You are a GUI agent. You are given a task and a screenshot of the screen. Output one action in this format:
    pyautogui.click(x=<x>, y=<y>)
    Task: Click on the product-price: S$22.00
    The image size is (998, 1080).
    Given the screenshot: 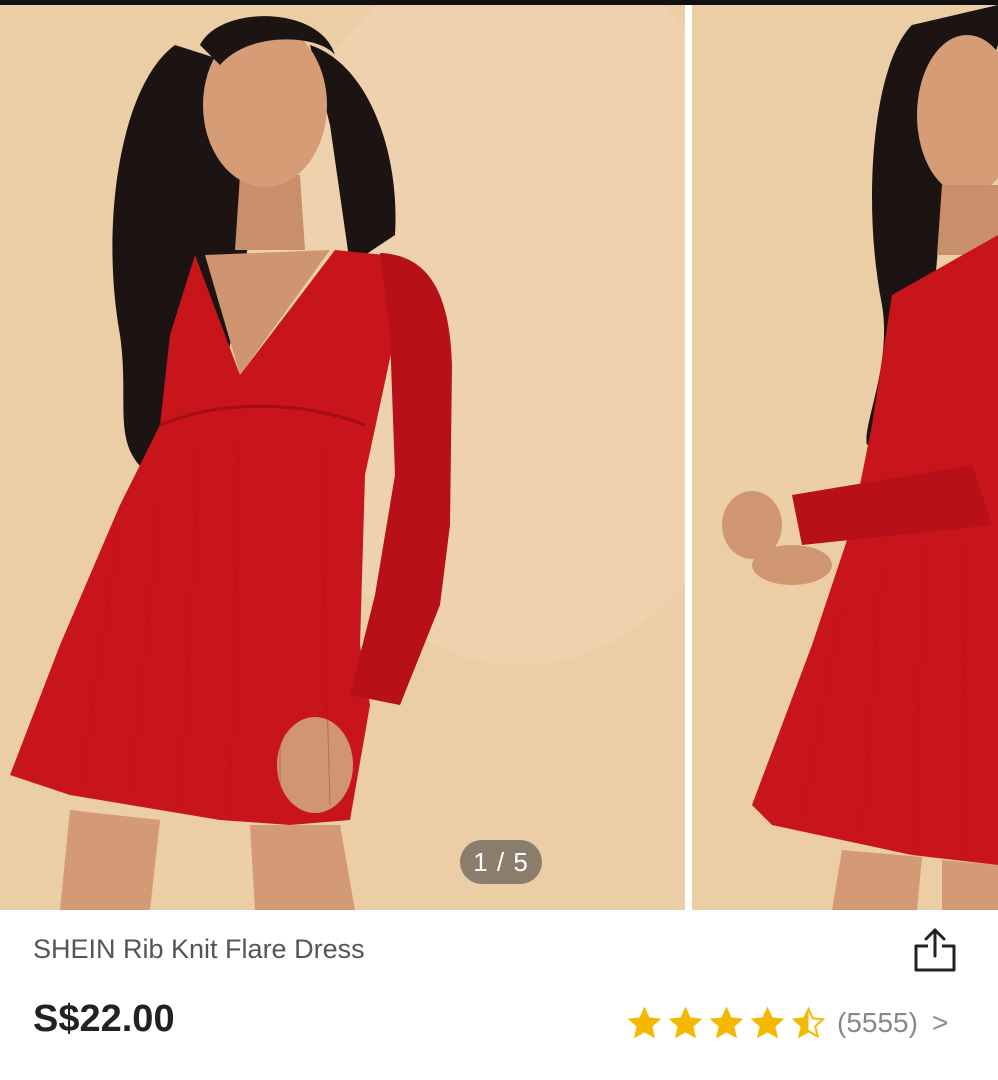 What is the action you would take?
    pyautogui.click(x=104, y=1019)
    